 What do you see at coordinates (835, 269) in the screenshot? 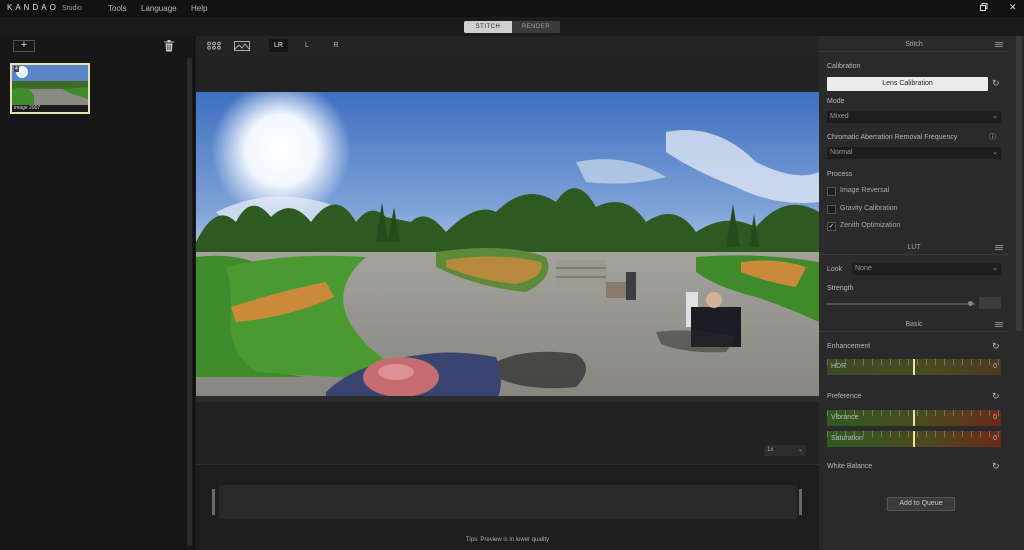
I see `look-label: Look` at bounding box center [835, 269].